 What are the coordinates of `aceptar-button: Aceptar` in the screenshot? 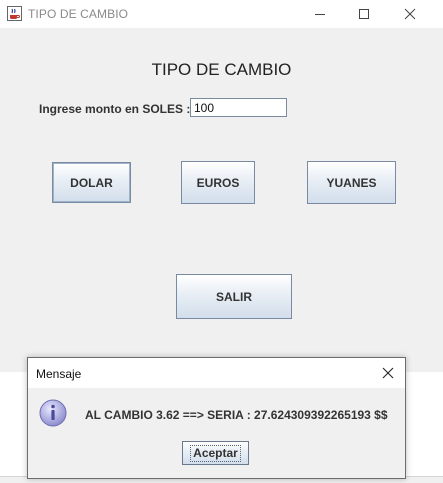 It's located at (215, 453).